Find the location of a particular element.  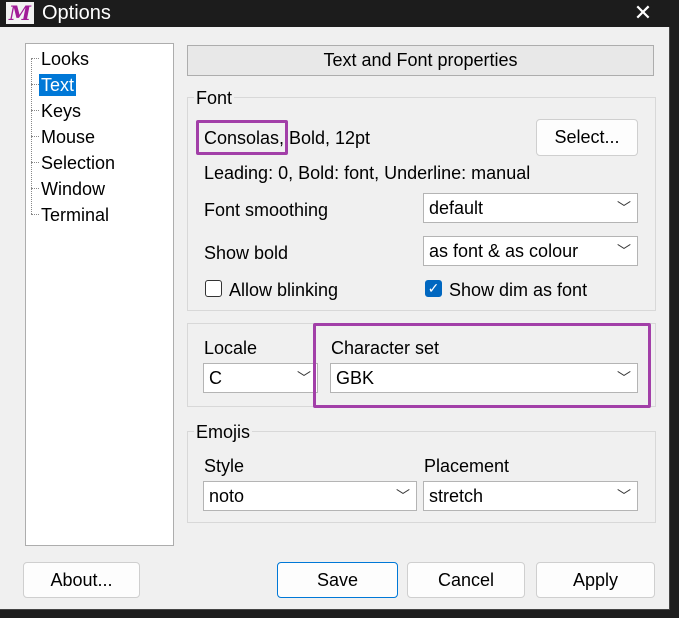

title-bar: M Options ✕ is located at coordinates (335, 13).